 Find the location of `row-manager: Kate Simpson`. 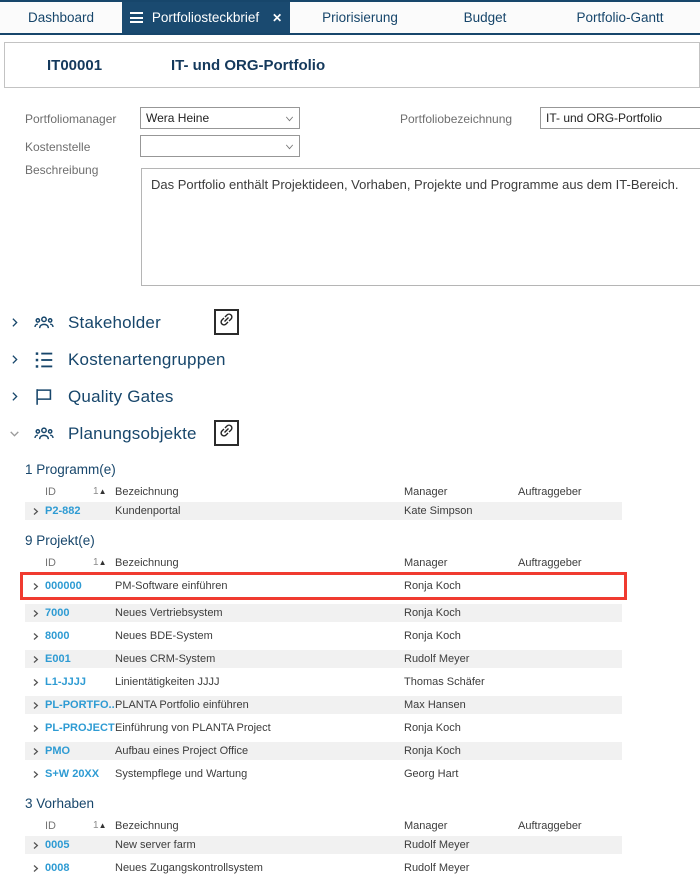

row-manager: Kate Simpson is located at coordinates (438, 511).